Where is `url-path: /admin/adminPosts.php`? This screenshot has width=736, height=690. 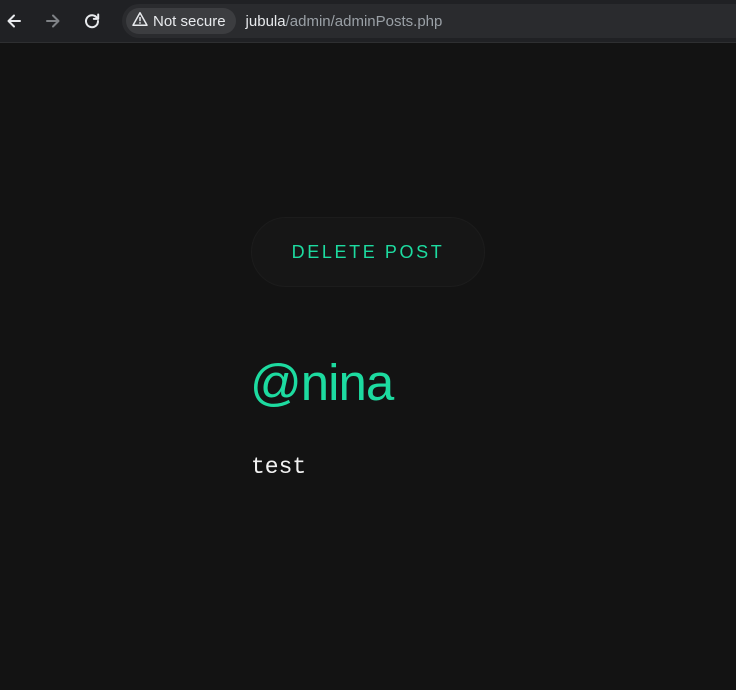 url-path: /admin/adminPosts.php is located at coordinates (364, 21).